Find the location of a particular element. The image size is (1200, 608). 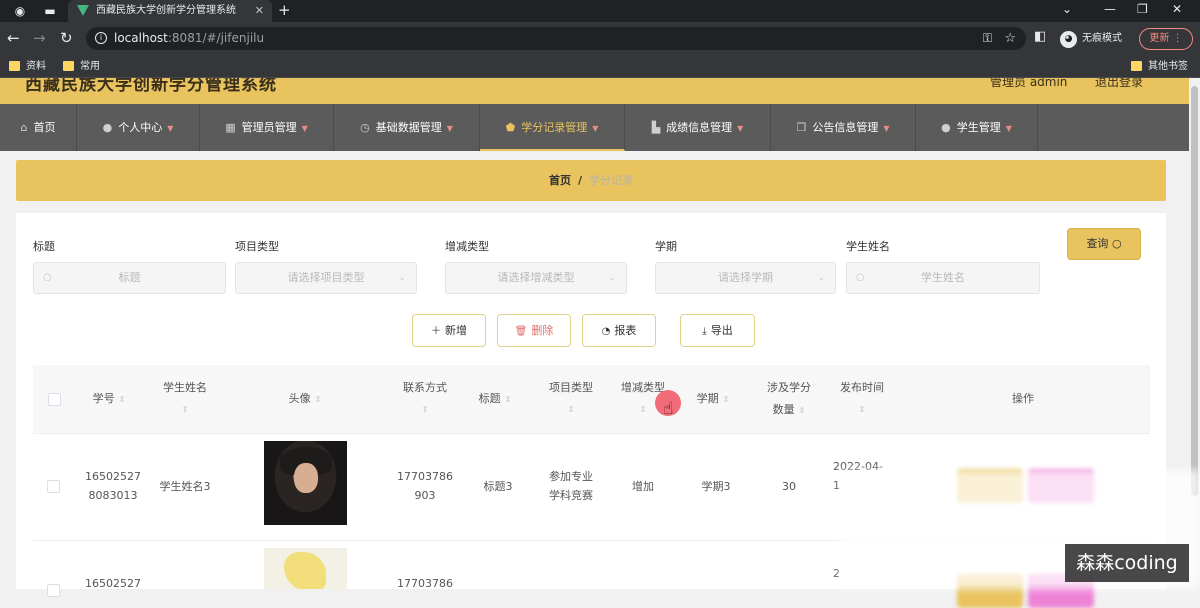

col-contact: 联系方式 ⇕ is located at coordinates (425, 399).